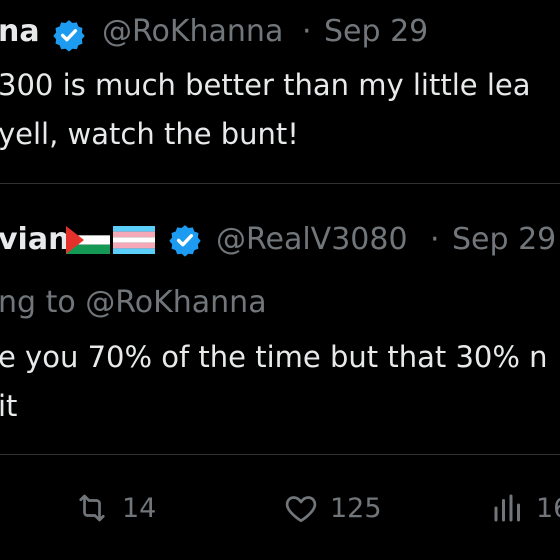  What do you see at coordinates (312, 239) in the screenshot?
I see `reply-author-handle: @RealV3080` at bounding box center [312, 239].